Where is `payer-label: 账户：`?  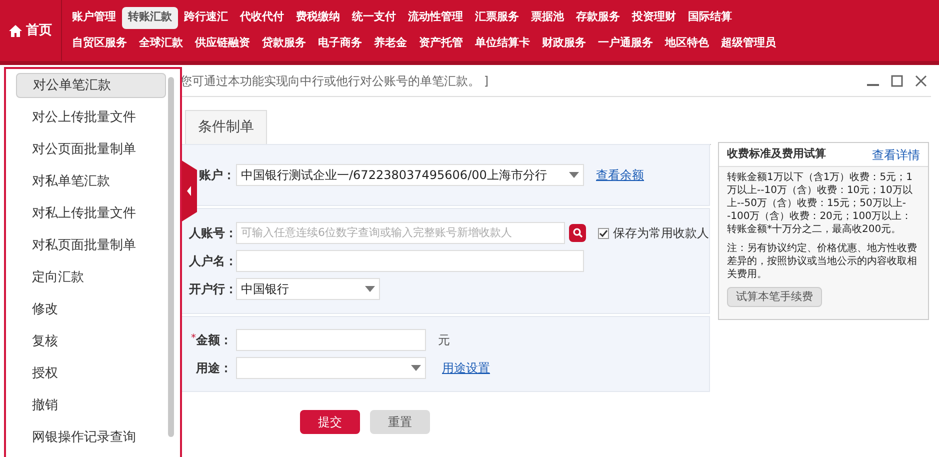
payer-label: 账户： is located at coordinates (215, 175).